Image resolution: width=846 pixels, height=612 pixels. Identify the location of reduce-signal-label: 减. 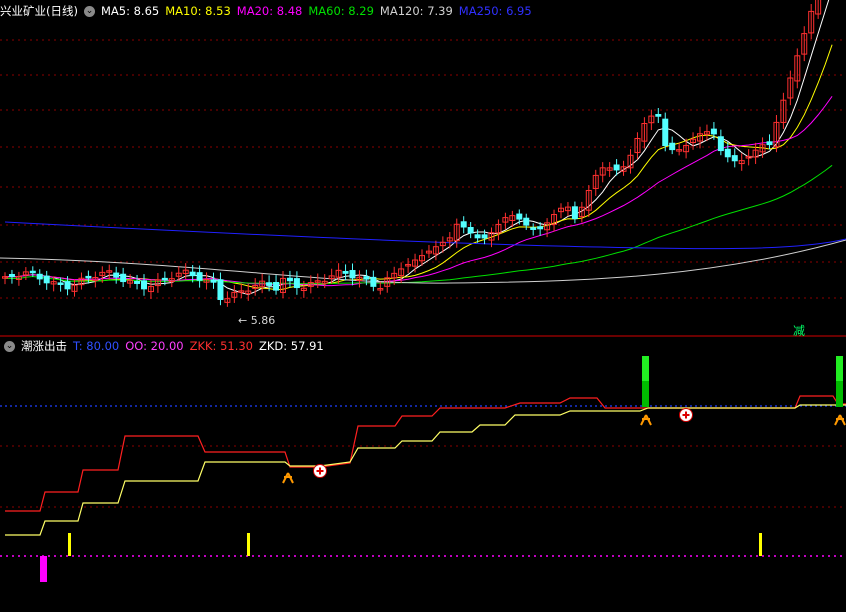
(799, 330).